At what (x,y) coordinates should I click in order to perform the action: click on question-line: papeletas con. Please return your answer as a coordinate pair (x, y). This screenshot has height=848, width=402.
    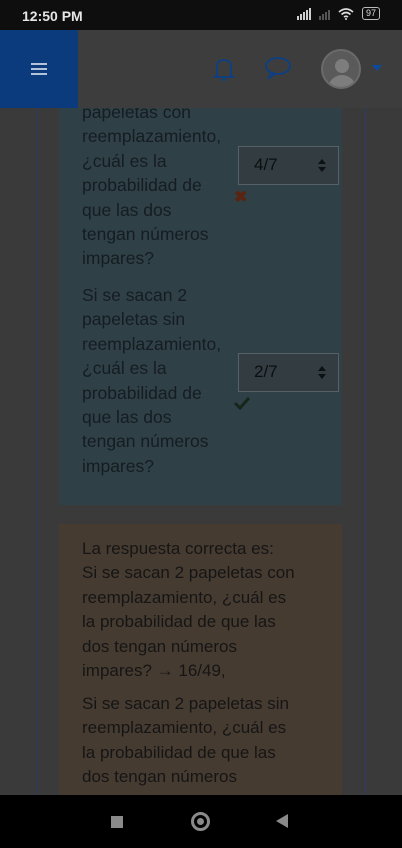
    Looking at the image, I should click on (136, 115).